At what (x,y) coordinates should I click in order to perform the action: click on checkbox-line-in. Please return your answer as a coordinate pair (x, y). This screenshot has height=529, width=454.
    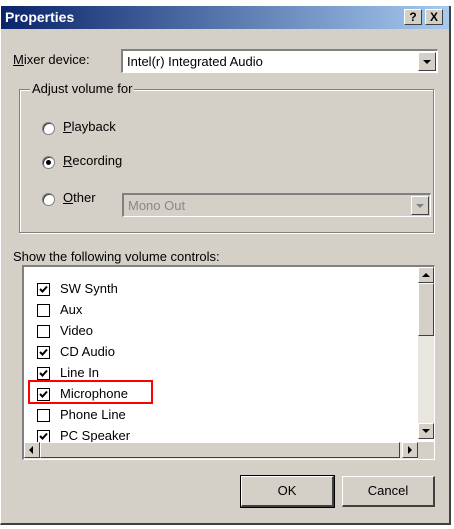
    Looking at the image, I should click on (43, 373).